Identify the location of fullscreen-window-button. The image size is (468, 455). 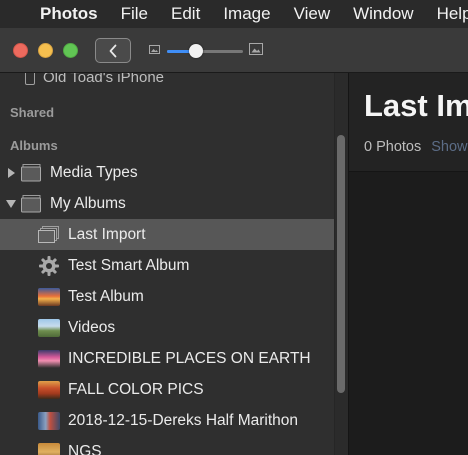
(70, 50).